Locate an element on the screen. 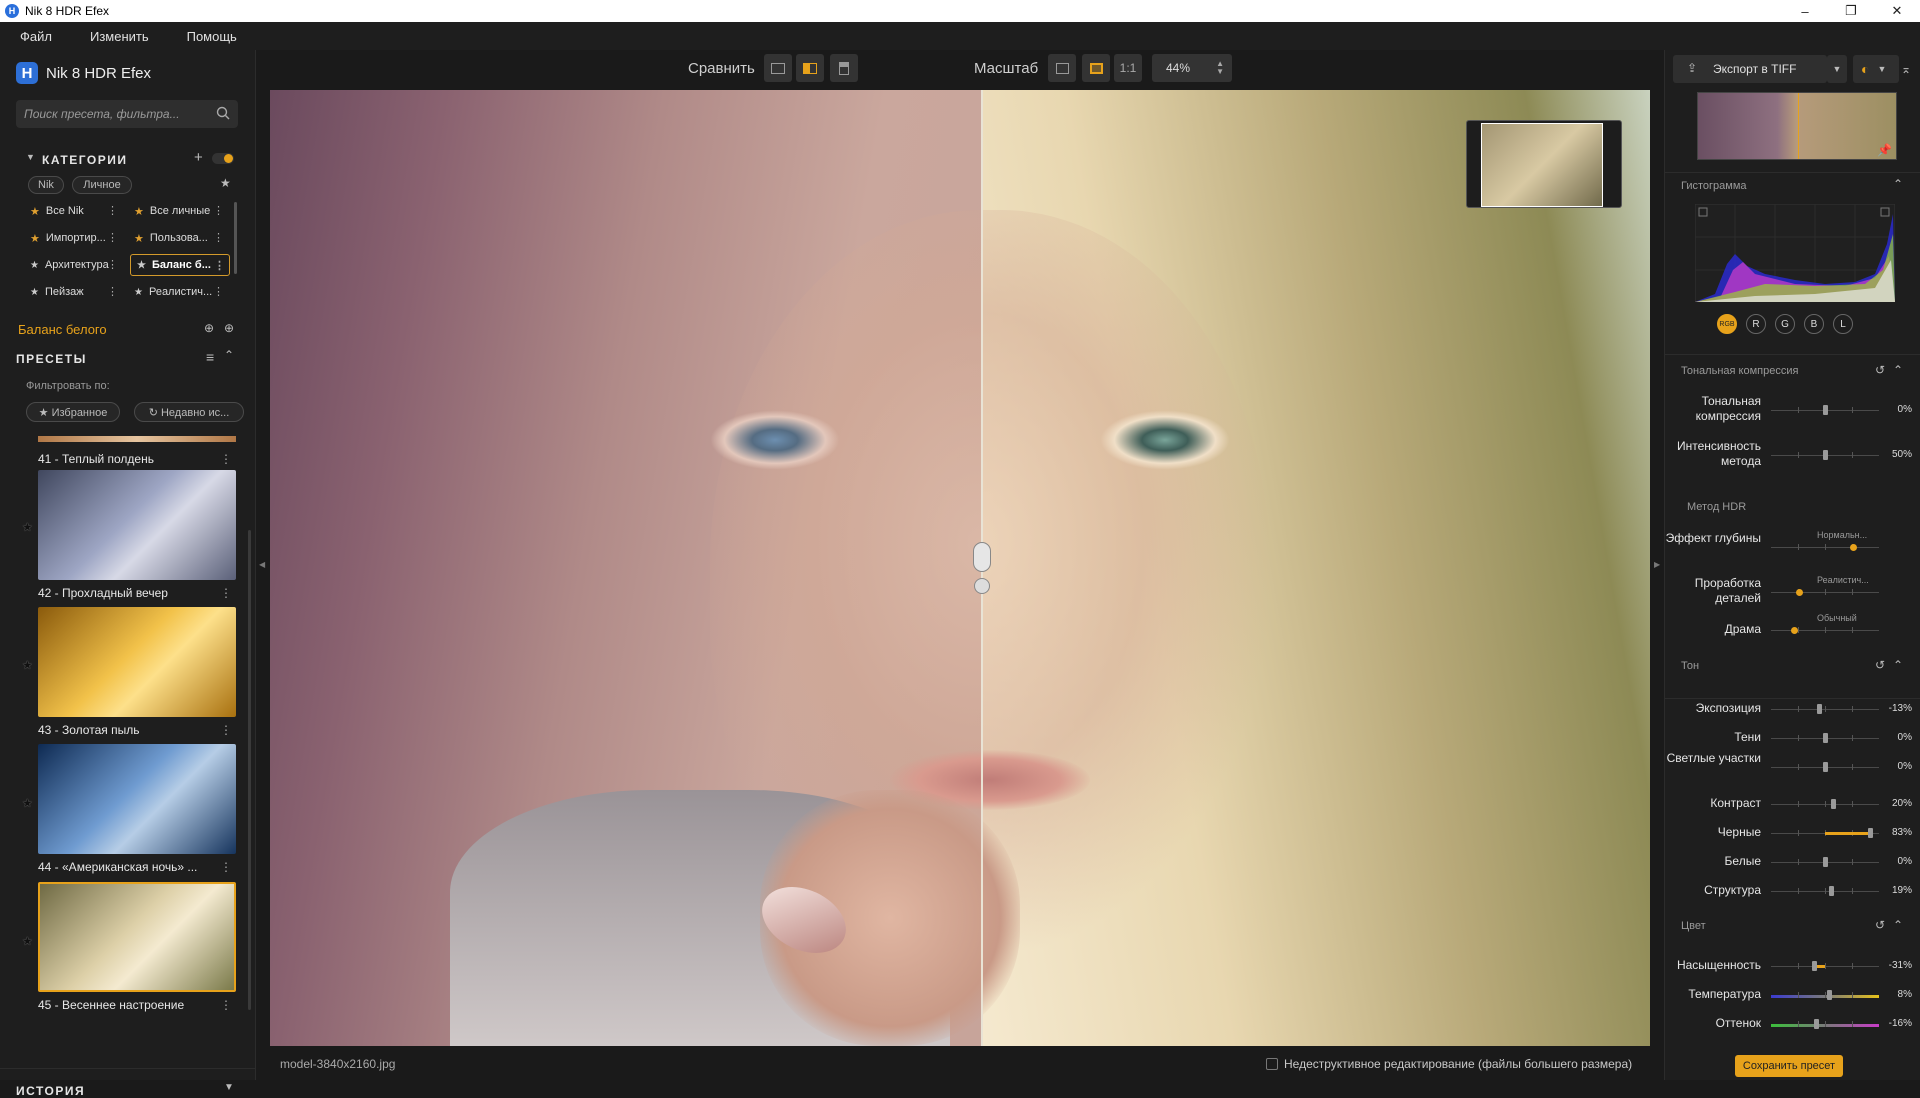 The height and width of the screenshot is (1098, 1920). fill-screen-icon is located at coordinates (1096, 68).